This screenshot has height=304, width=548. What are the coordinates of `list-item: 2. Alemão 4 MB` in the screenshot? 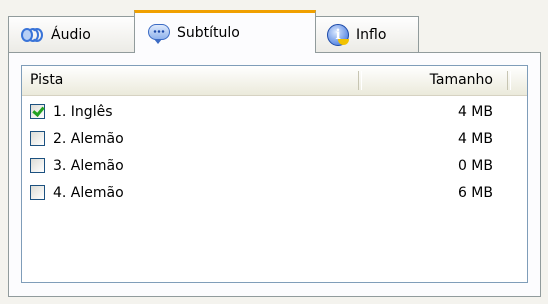 It's located at (274, 140).